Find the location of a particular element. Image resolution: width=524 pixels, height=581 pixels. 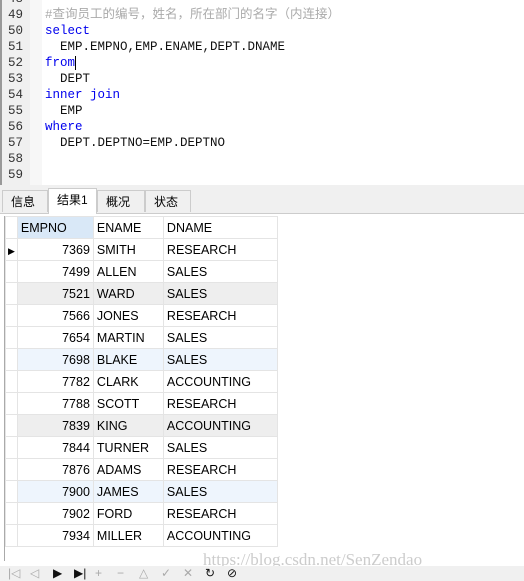

table-row: 7566 JONES RESEARCH is located at coordinates (141, 315).